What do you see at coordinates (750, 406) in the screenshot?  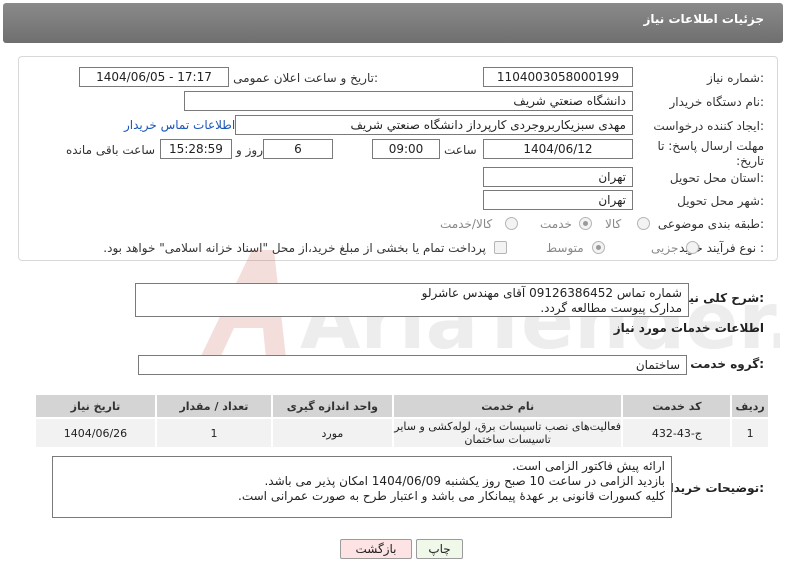 I see `col-header-row-number: ردیف` at bounding box center [750, 406].